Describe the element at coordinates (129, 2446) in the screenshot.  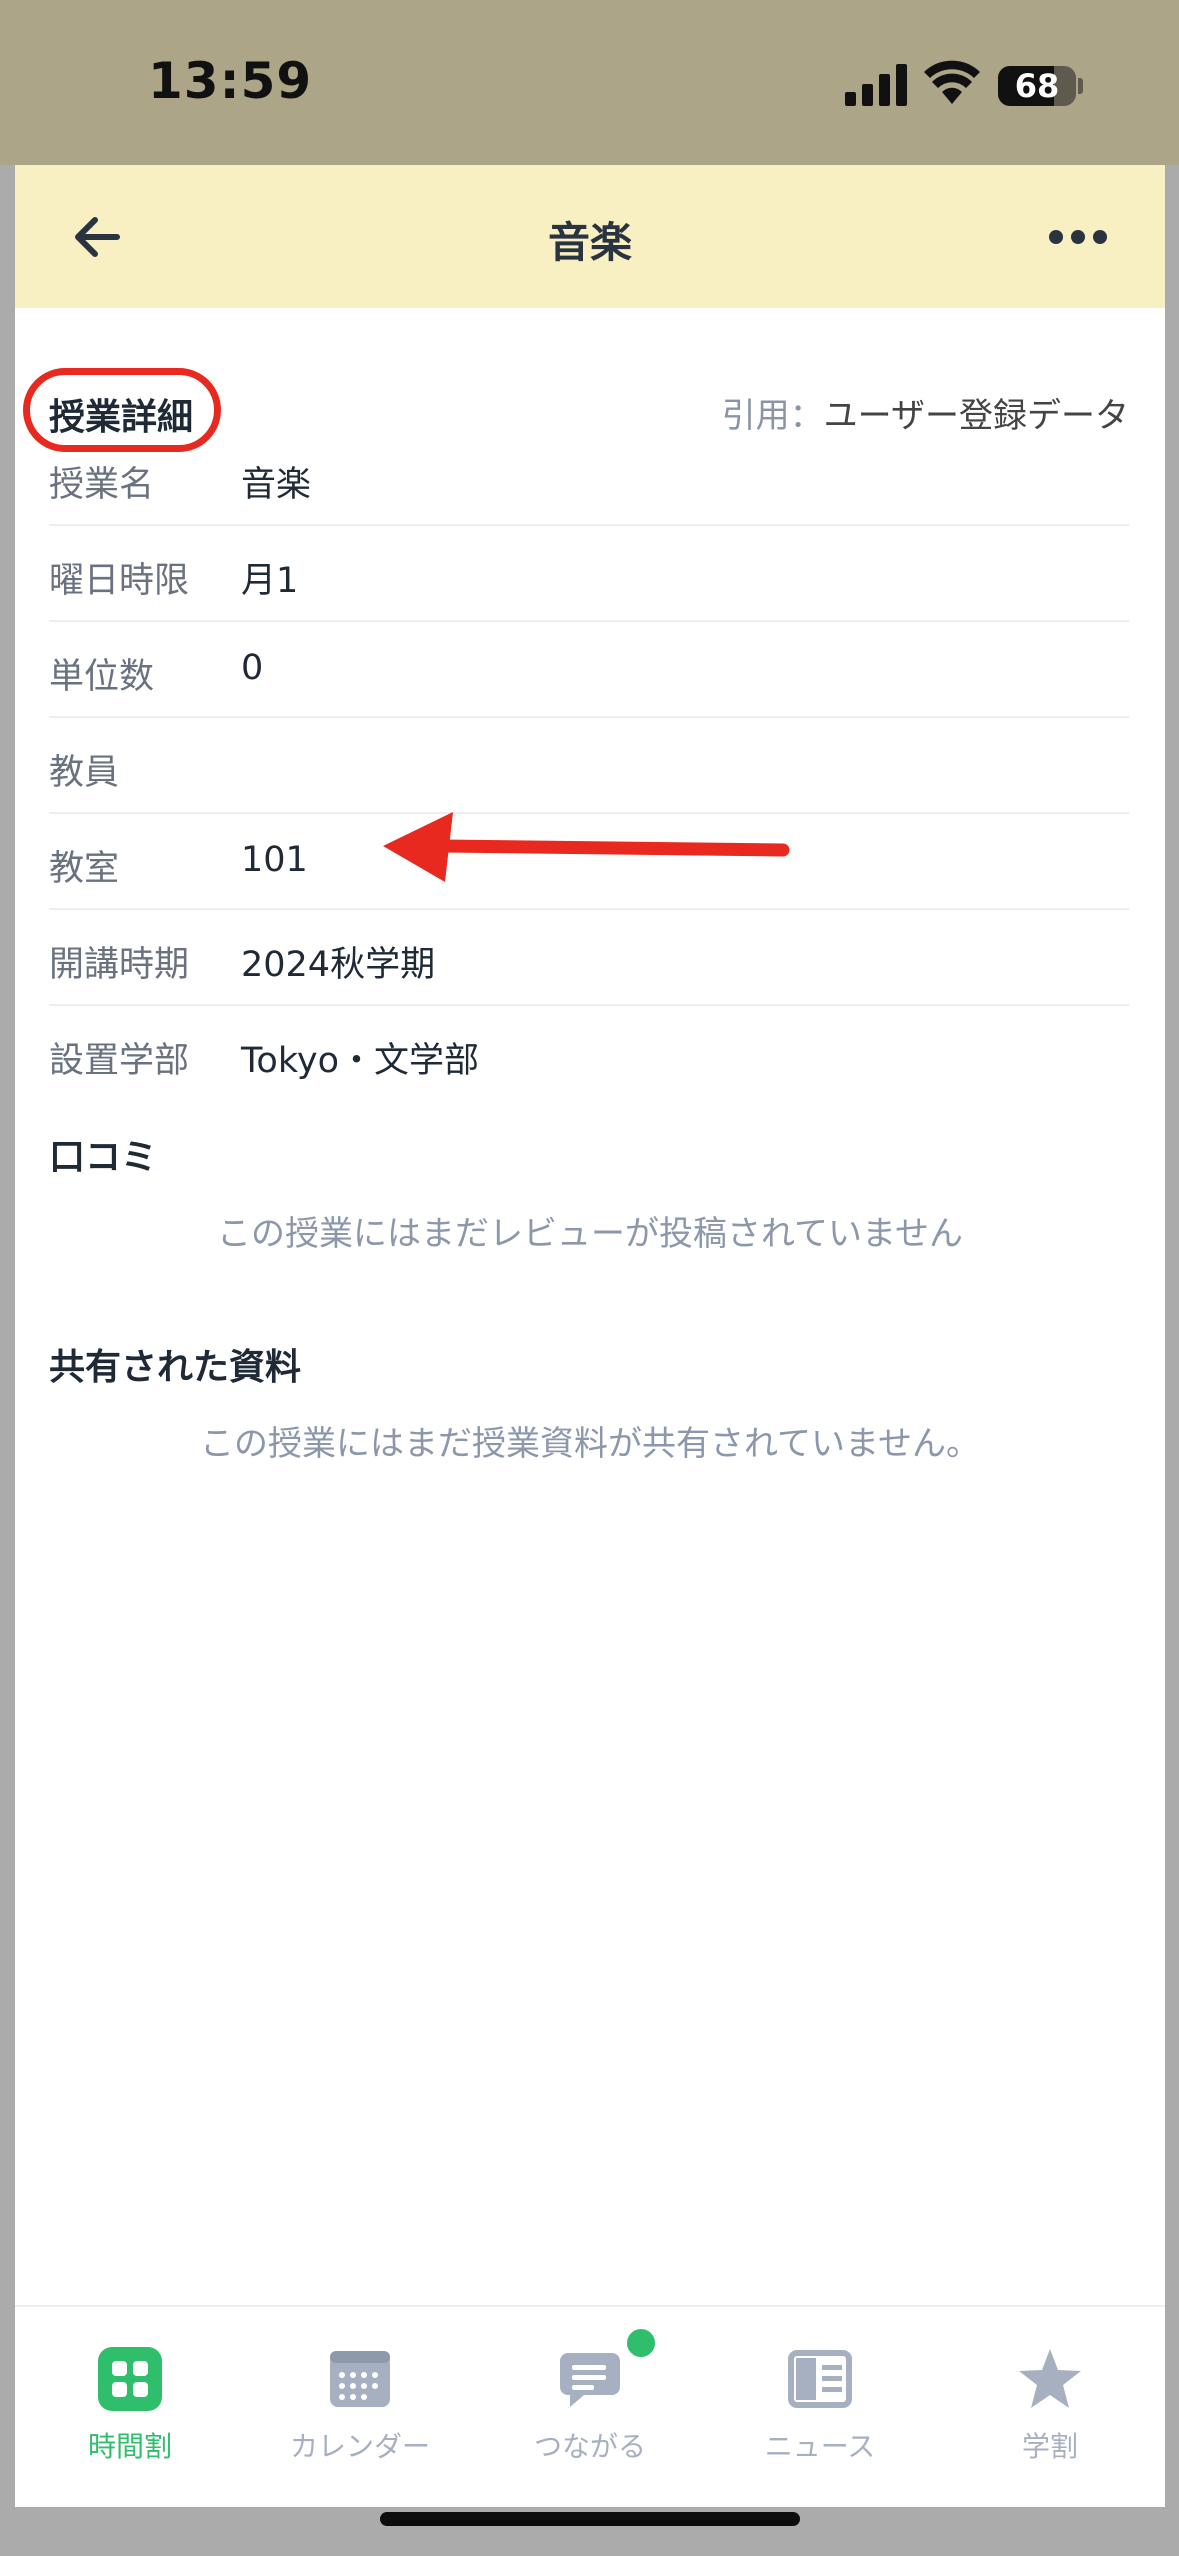
I see `tab-label: 時間割` at that location.